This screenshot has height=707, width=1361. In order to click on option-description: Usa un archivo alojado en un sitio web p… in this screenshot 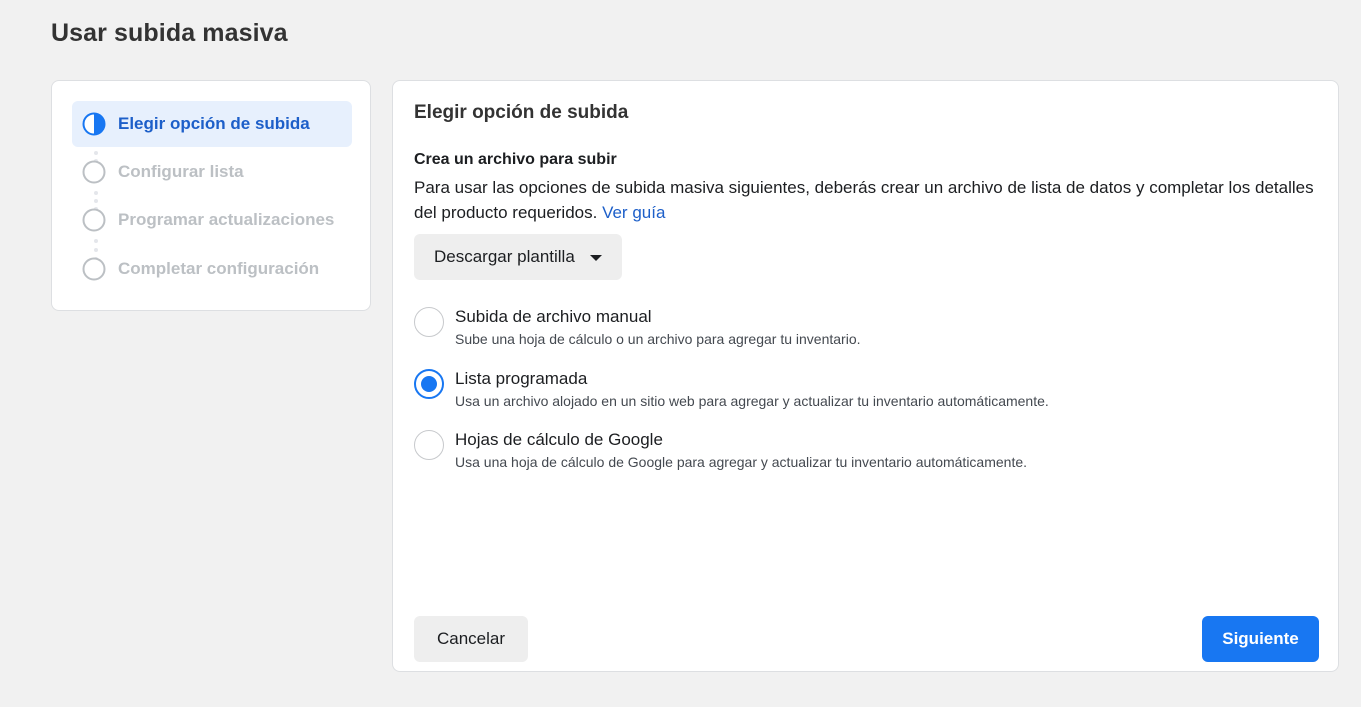, I will do `click(752, 401)`.